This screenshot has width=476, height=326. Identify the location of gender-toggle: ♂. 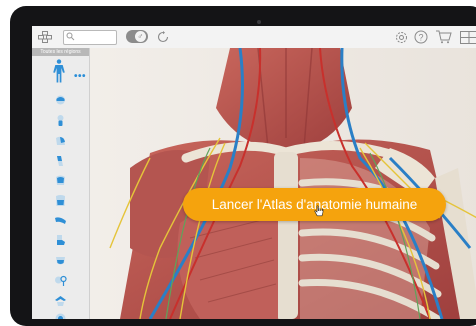
(137, 36).